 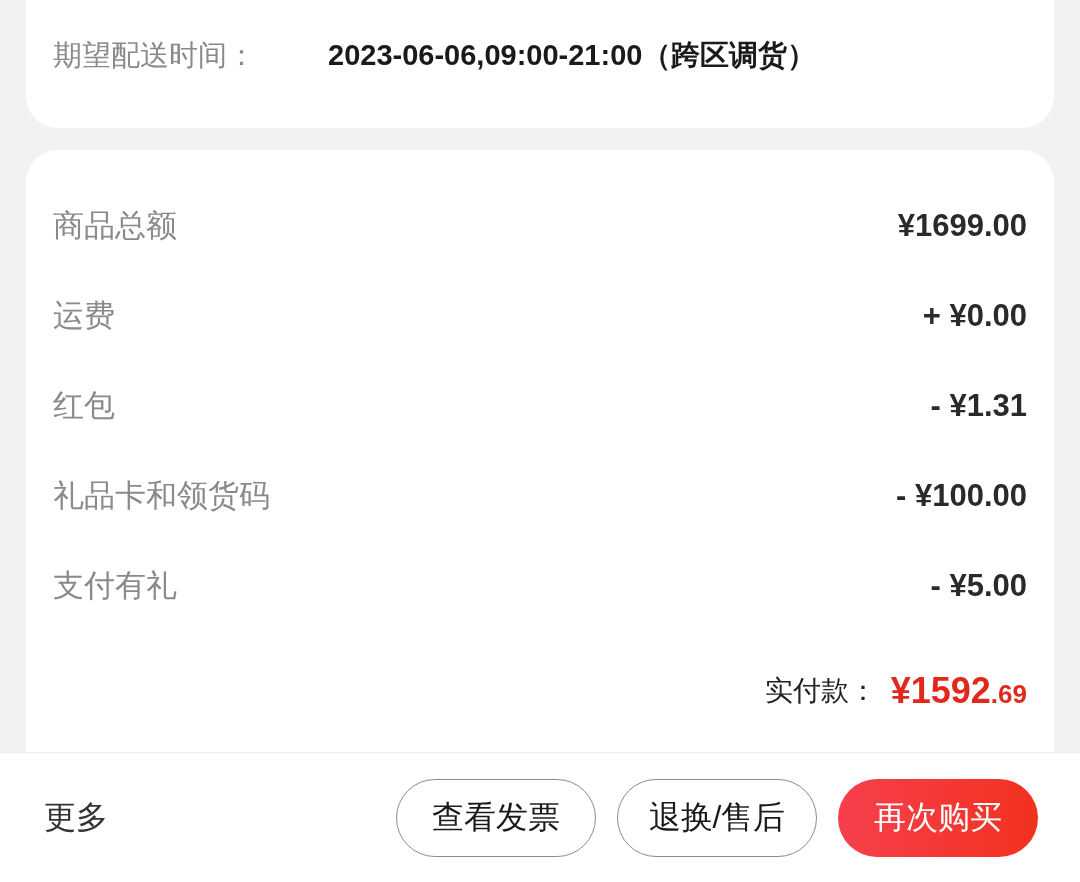 I want to click on fee-label: 红包, so click(x=84, y=406).